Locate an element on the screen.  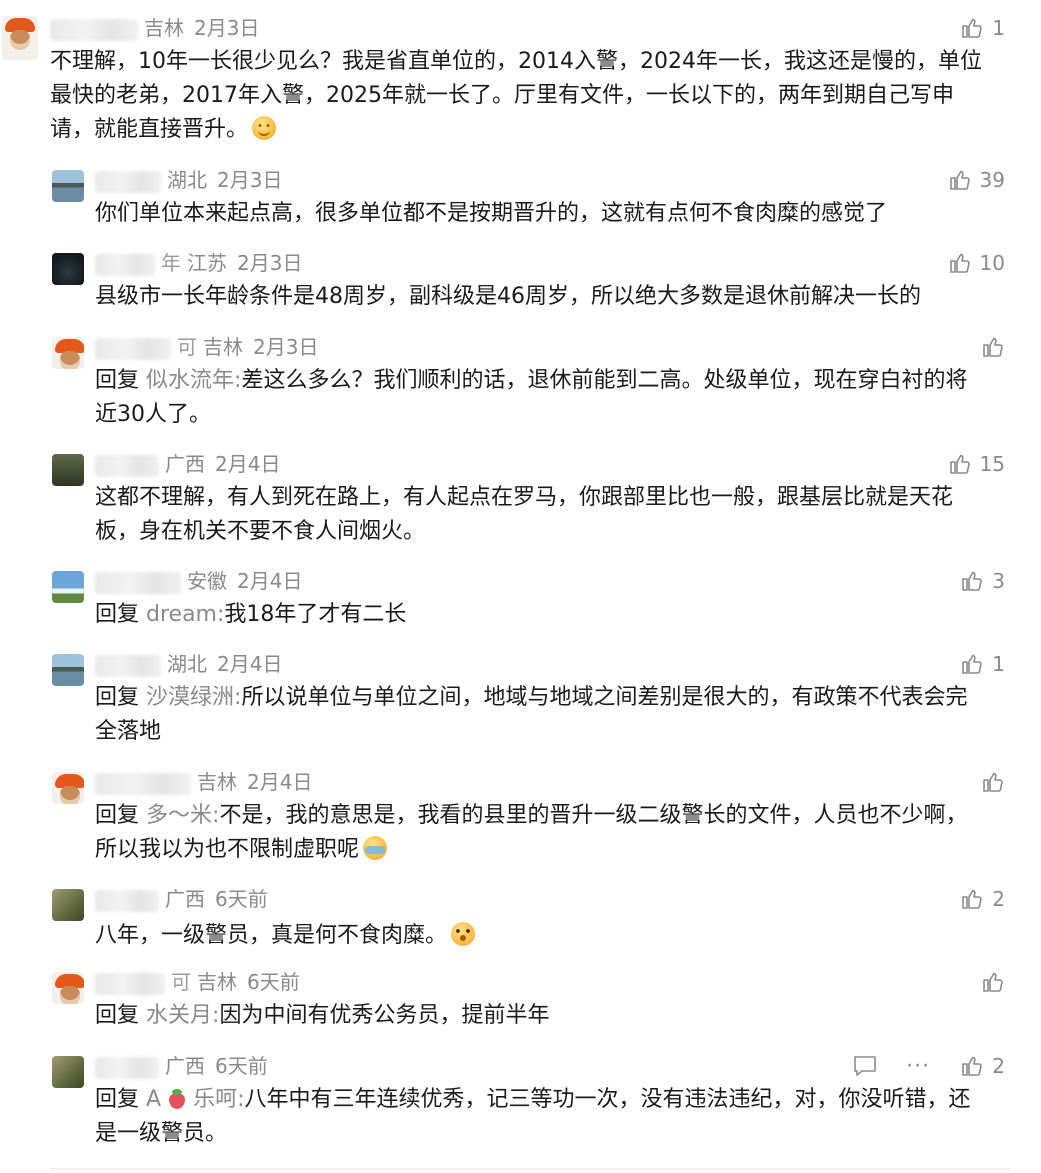
comment-text: 回复 水关月:因为中间有优秀公务员，提前半年 is located at coordinates (552, 1016).